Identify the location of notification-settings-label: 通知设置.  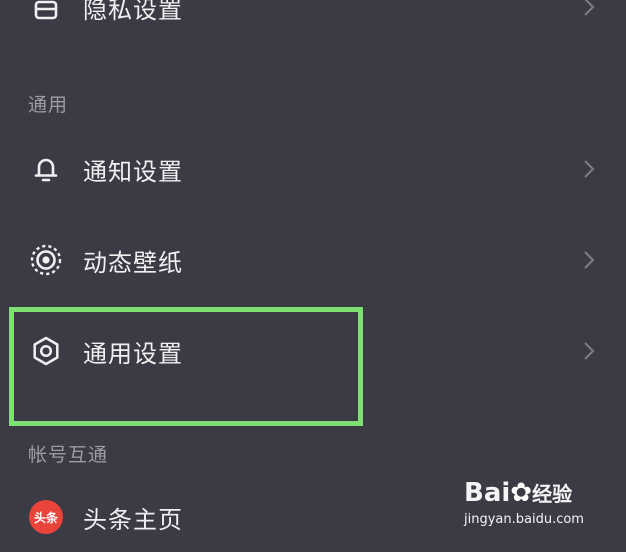
(133, 171).